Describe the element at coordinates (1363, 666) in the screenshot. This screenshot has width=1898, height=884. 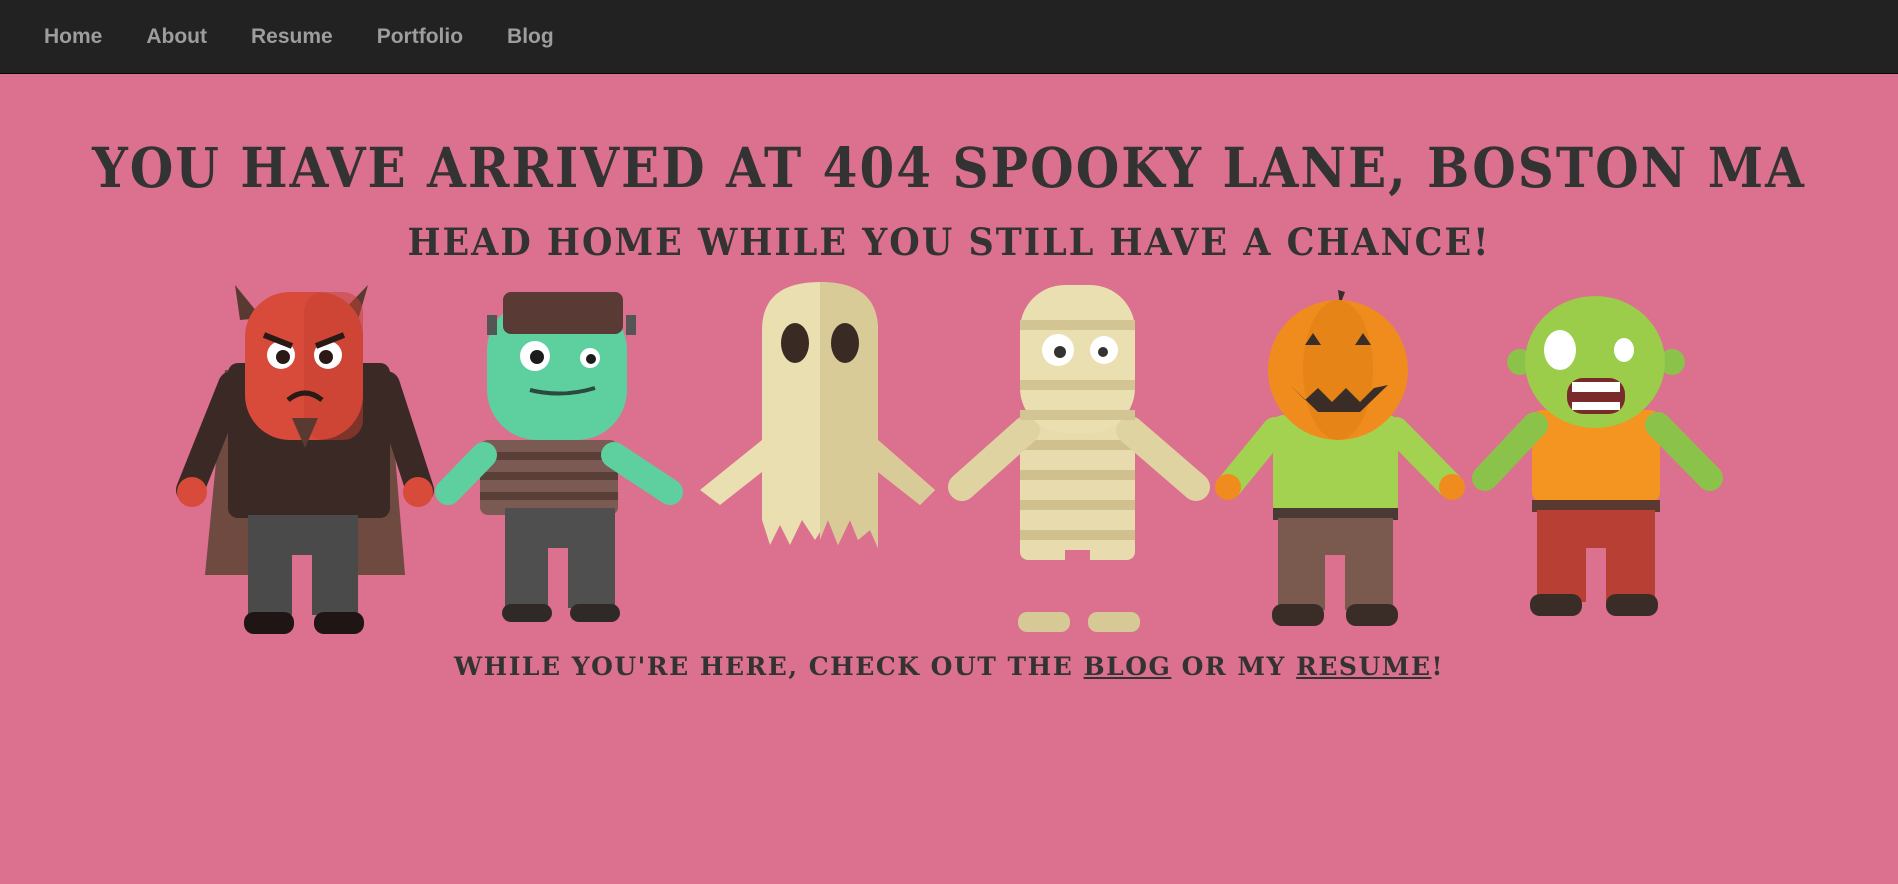
I see `resume-link: RESUME` at that location.